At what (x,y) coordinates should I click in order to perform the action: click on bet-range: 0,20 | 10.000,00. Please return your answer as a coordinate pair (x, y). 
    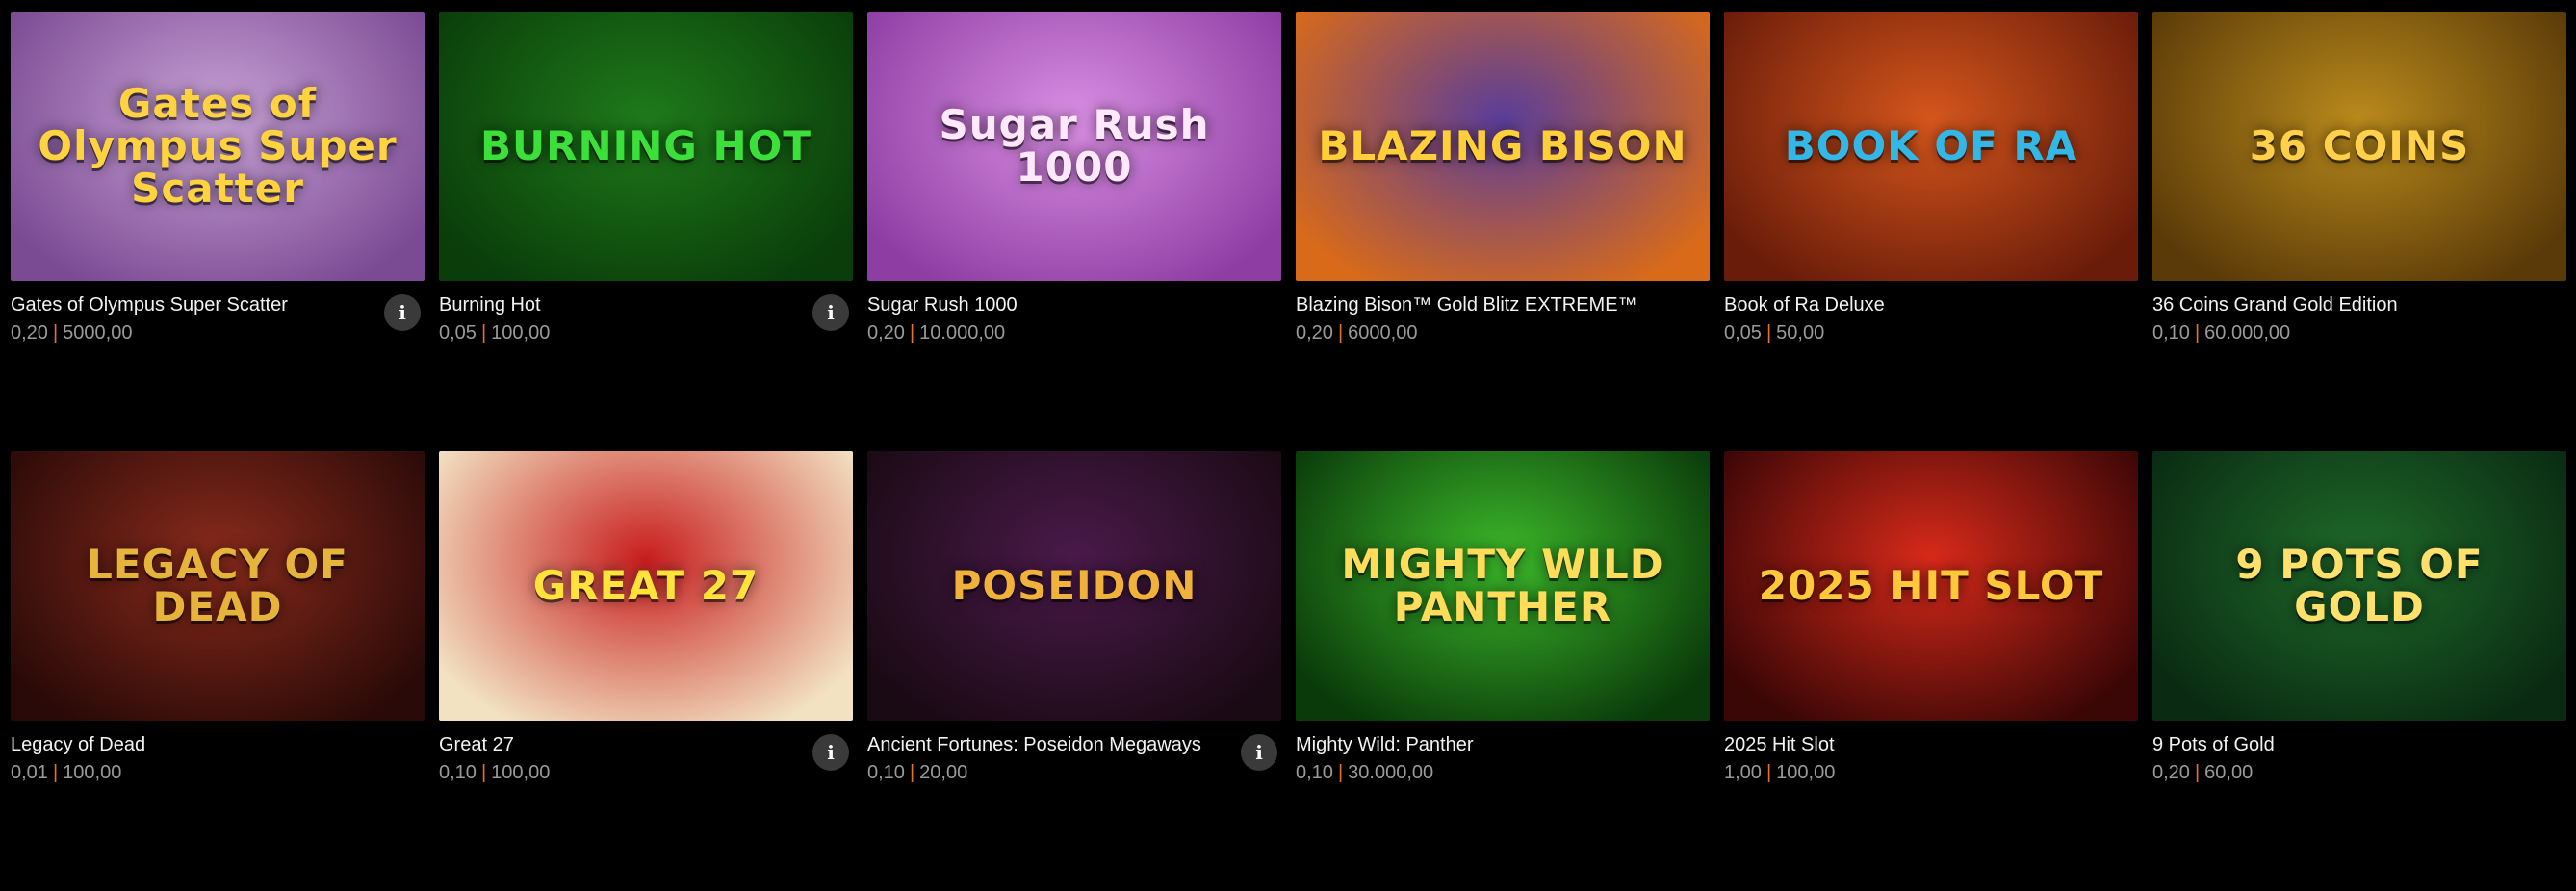
    Looking at the image, I should click on (936, 333).